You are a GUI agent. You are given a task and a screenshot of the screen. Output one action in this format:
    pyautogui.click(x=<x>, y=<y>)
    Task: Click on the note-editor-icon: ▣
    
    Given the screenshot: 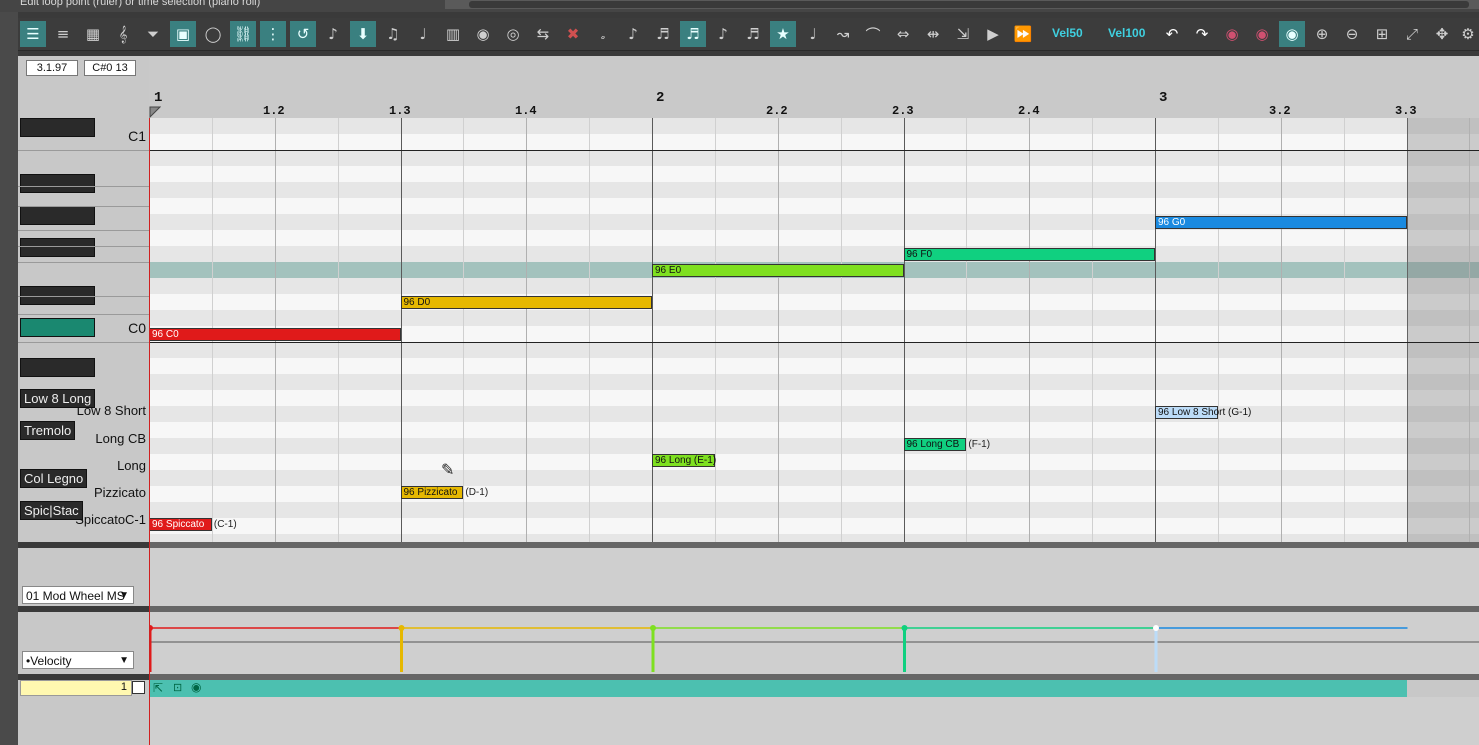 What is the action you would take?
    pyautogui.click(x=183, y=34)
    